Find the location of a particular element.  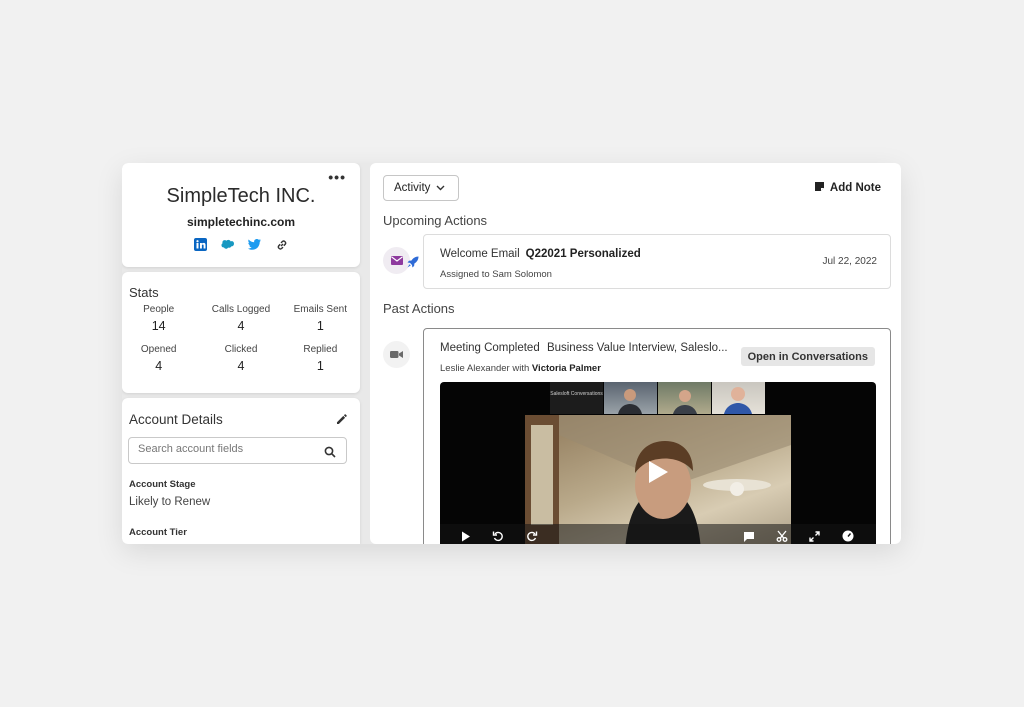

conversations-logo-thumb: Salesloft Conversations is located at coordinates (576, 398).